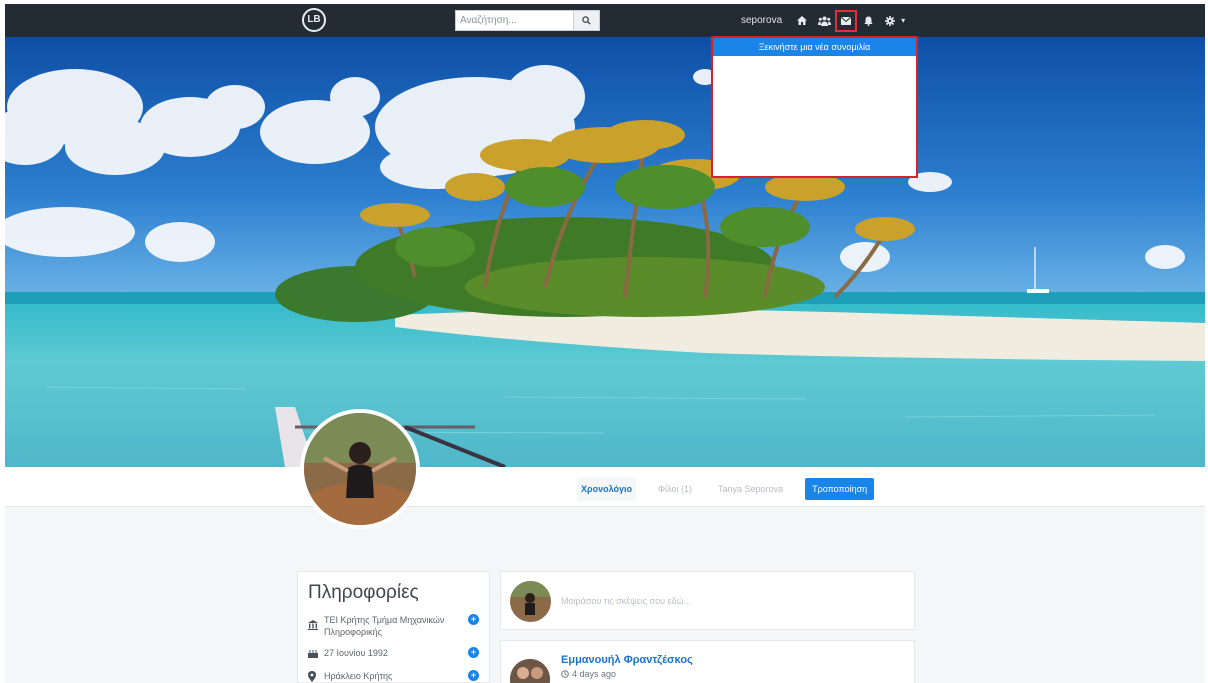 The height and width of the screenshot is (683, 1208). Describe the element at coordinates (605, 20) in the screenshot. I see `top-navbar: LB seporova ▾` at that location.